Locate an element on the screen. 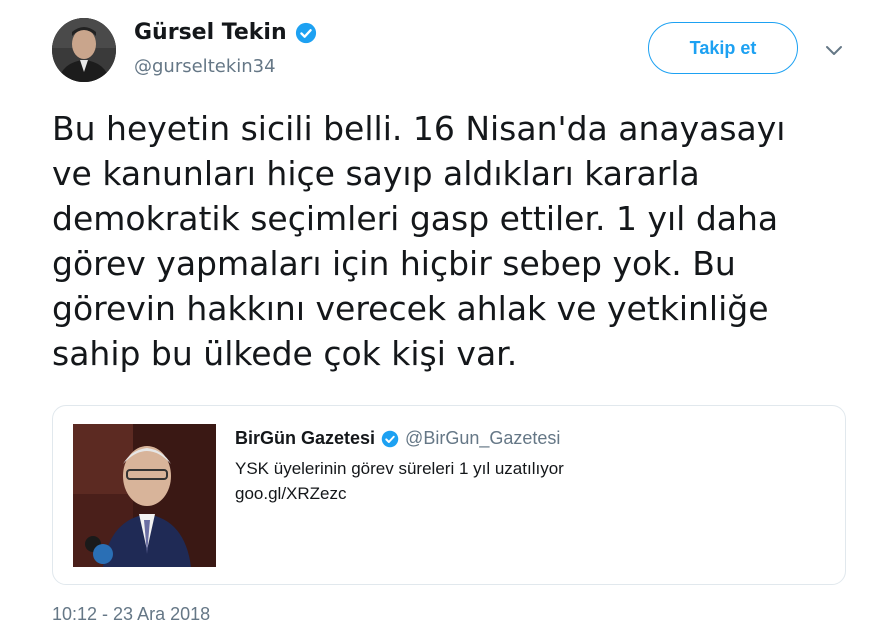  author-avatar is located at coordinates (84, 50).